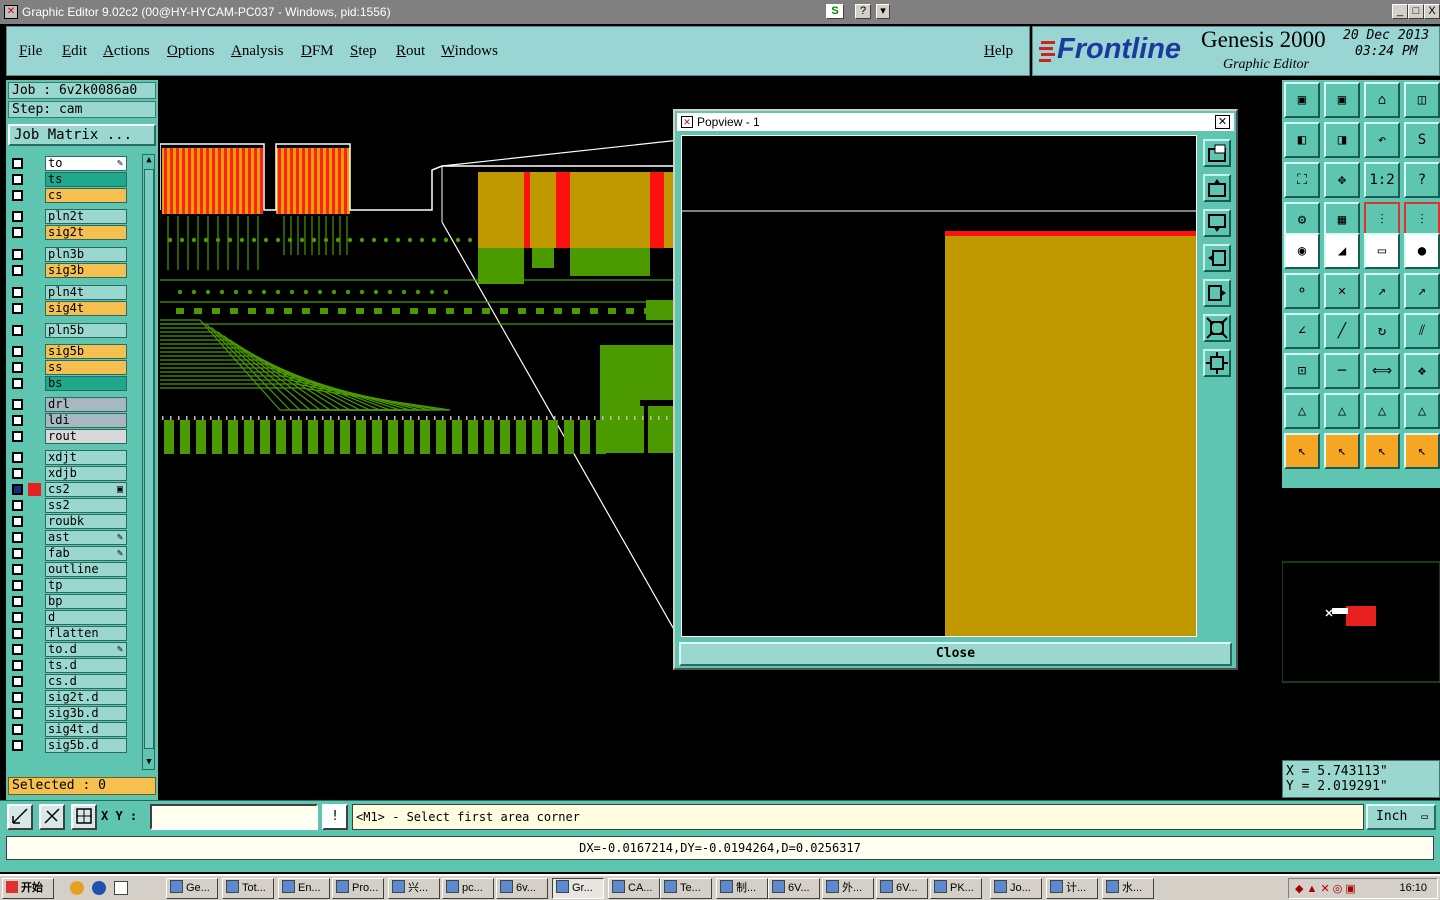 Image resolution: width=1440 pixels, height=900 pixels. What do you see at coordinates (1342, 251) in the screenshot?
I see `draw-line-icon: ◢` at bounding box center [1342, 251].